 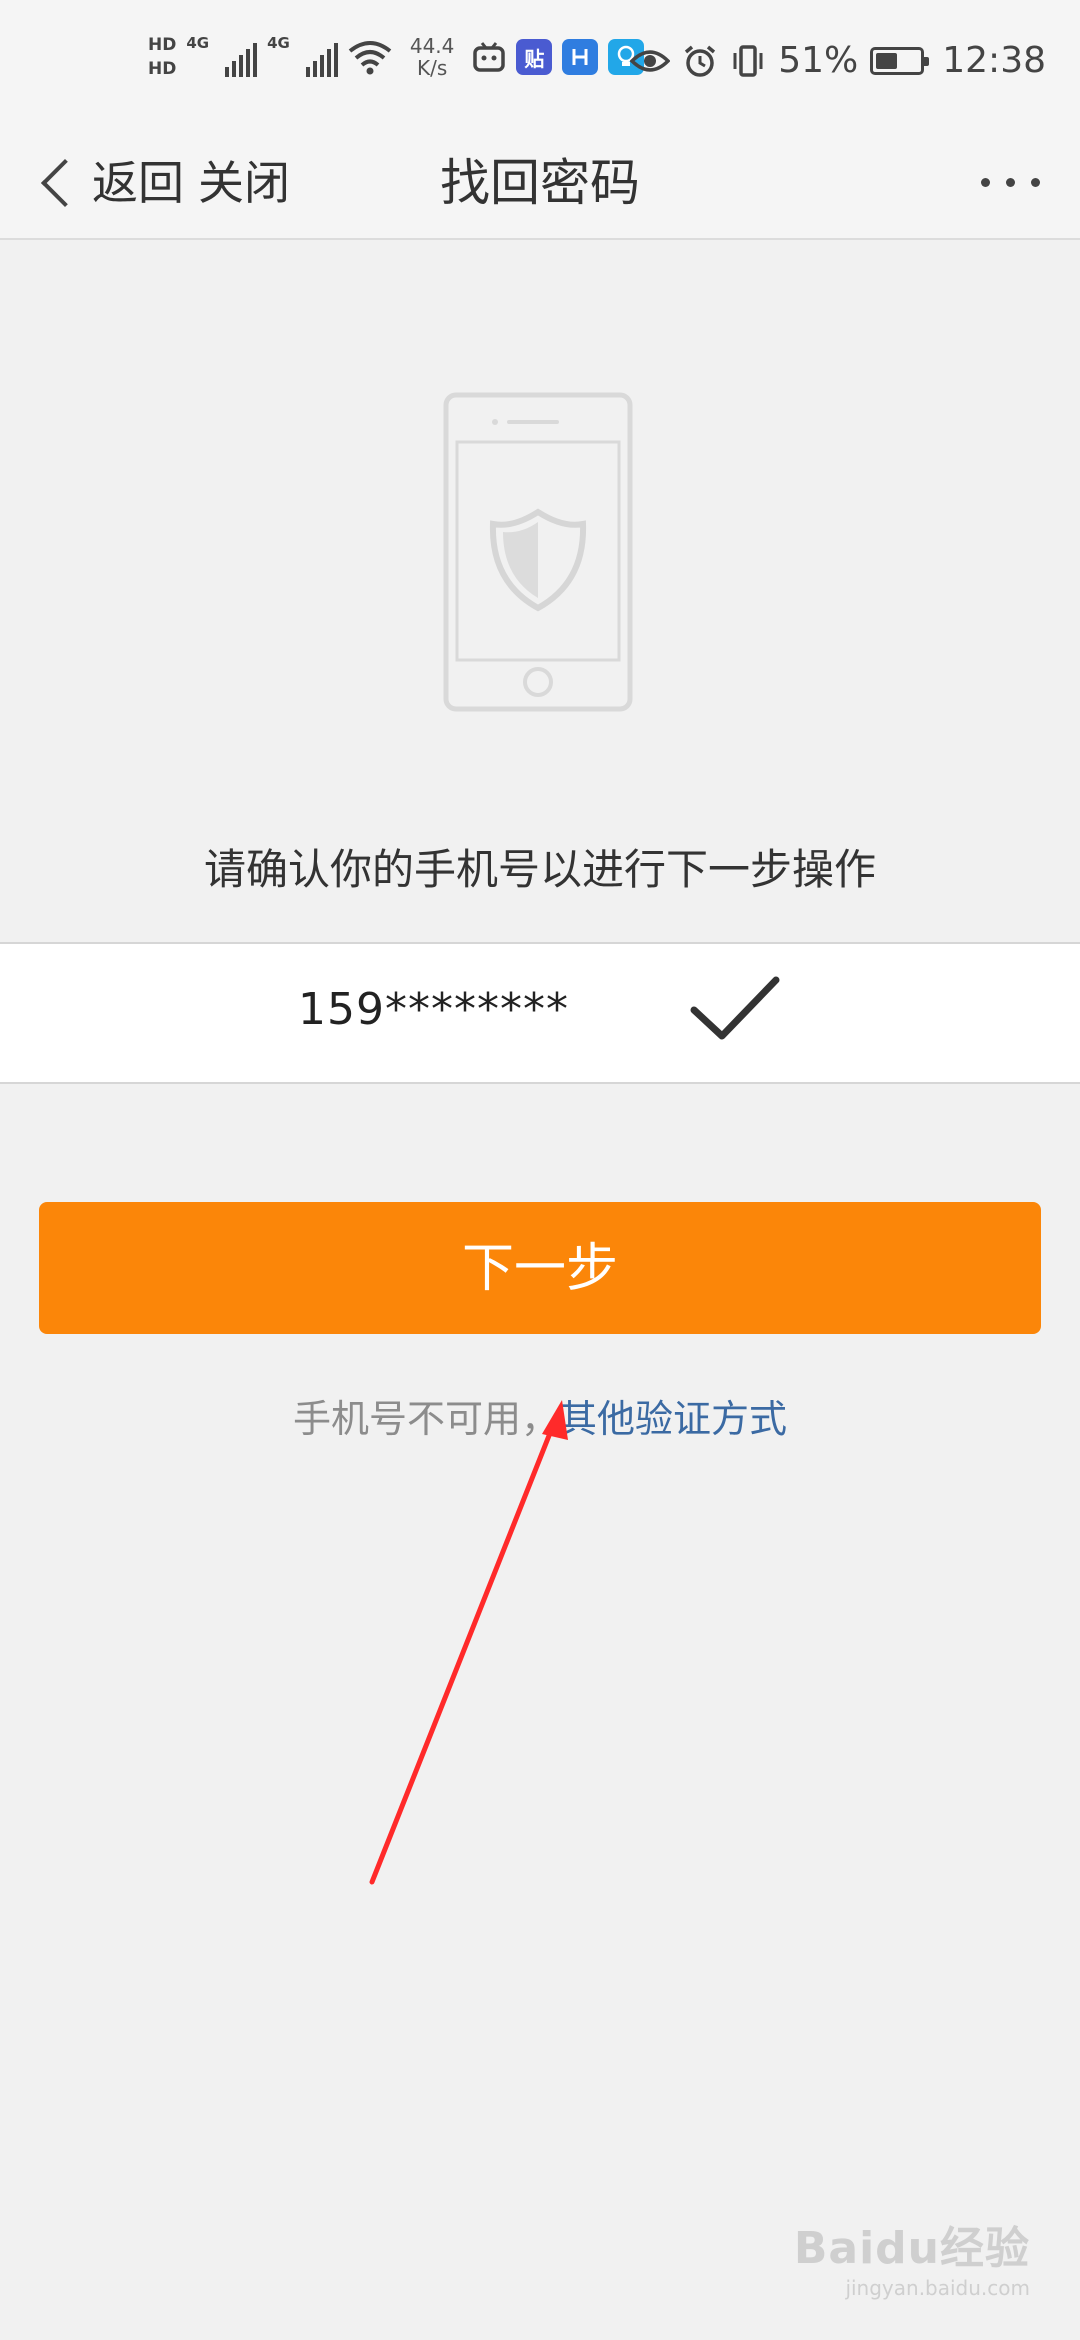 I want to click on watermark-site: jingyan.baidu.com, so click(x=937, y=2288).